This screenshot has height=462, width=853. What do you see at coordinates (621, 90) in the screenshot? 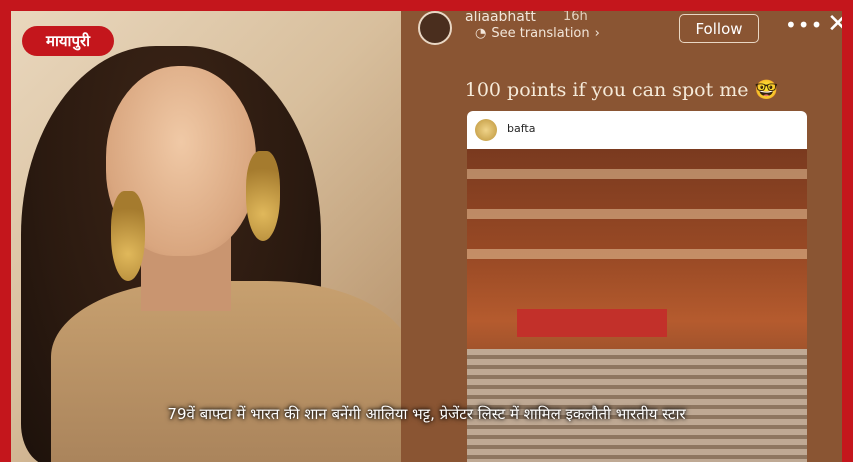
I see `story-caption: 100 points if you can spot me 🤓` at bounding box center [621, 90].